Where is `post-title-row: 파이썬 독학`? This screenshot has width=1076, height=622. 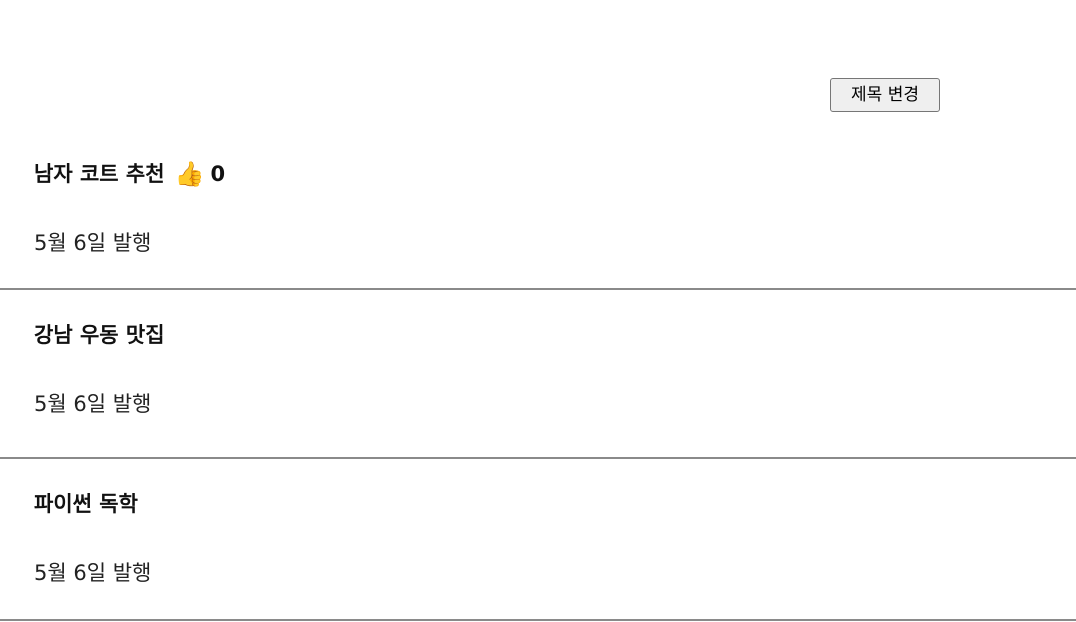 post-title-row: 파이썬 독학 is located at coordinates (86, 504).